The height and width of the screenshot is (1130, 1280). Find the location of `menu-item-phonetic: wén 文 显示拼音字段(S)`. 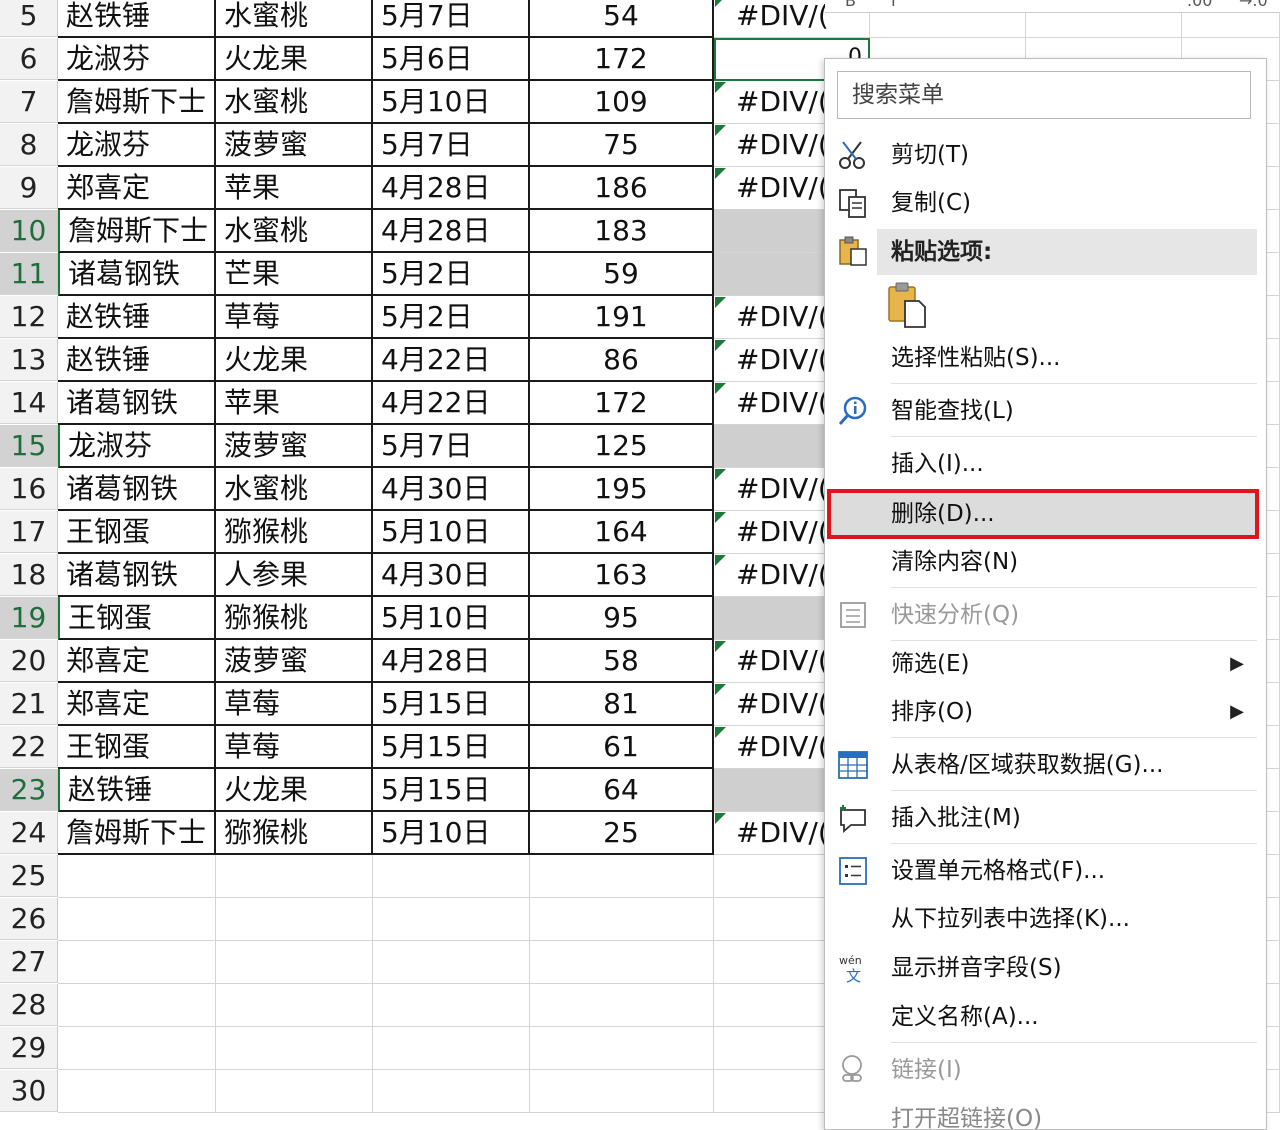

menu-item-phonetic: wén 文 显示拼音字段(S) is located at coordinates (1045, 968).